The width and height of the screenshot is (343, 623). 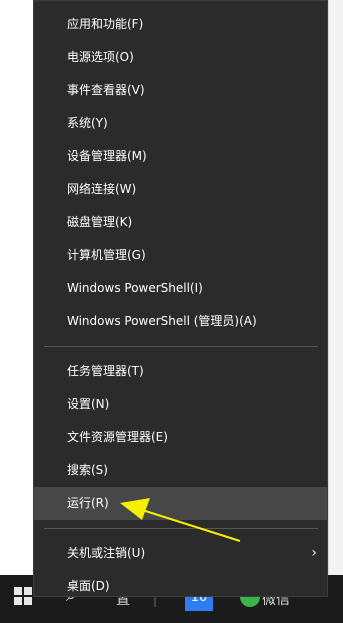 I want to click on menu-item-shutdown-signout: 关机或注销(U) ›, so click(x=180, y=553).